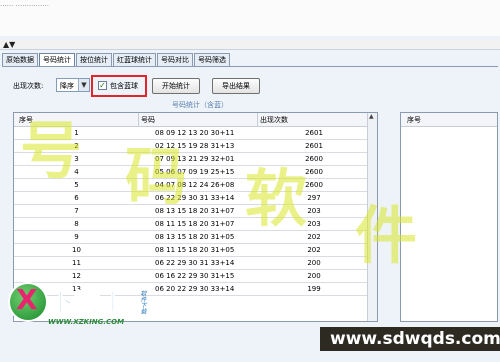 Image resolution: width=500 pixels, height=362 pixels. What do you see at coordinates (76, 237) in the screenshot?
I see `cell-no: 9` at bounding box center [76, 237].